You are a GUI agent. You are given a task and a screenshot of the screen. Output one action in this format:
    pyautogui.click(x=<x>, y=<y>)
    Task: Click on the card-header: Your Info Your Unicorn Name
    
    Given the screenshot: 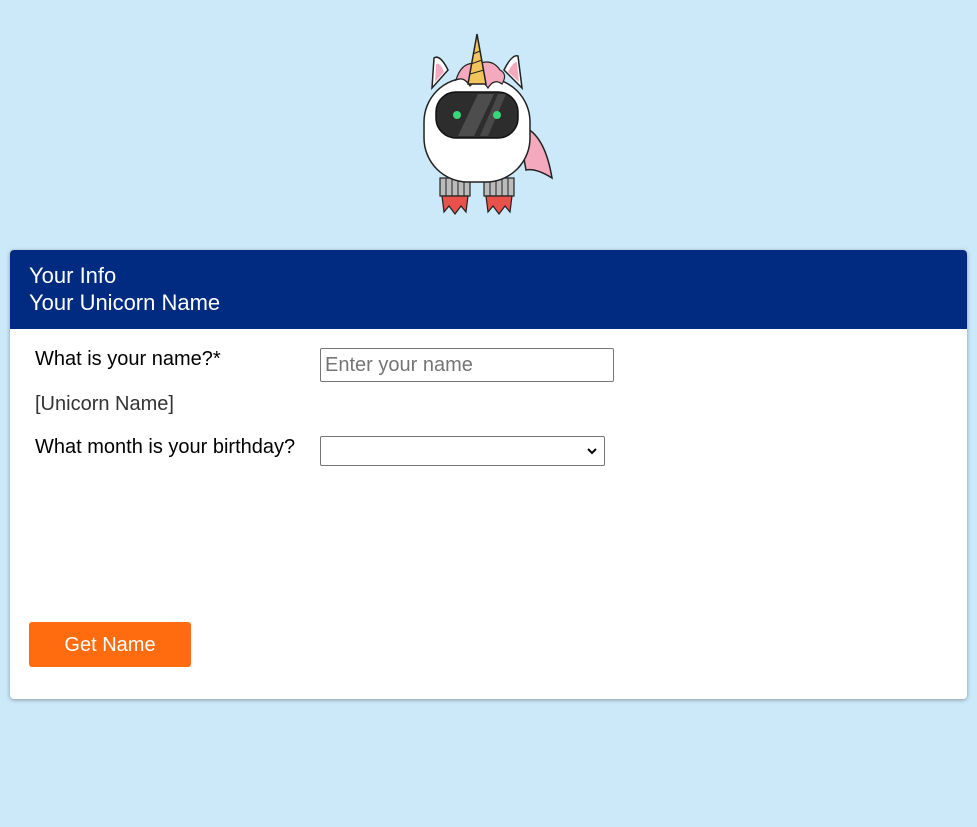 What is the action you would take?
    pyautogui.click(x=488, y=289)
    